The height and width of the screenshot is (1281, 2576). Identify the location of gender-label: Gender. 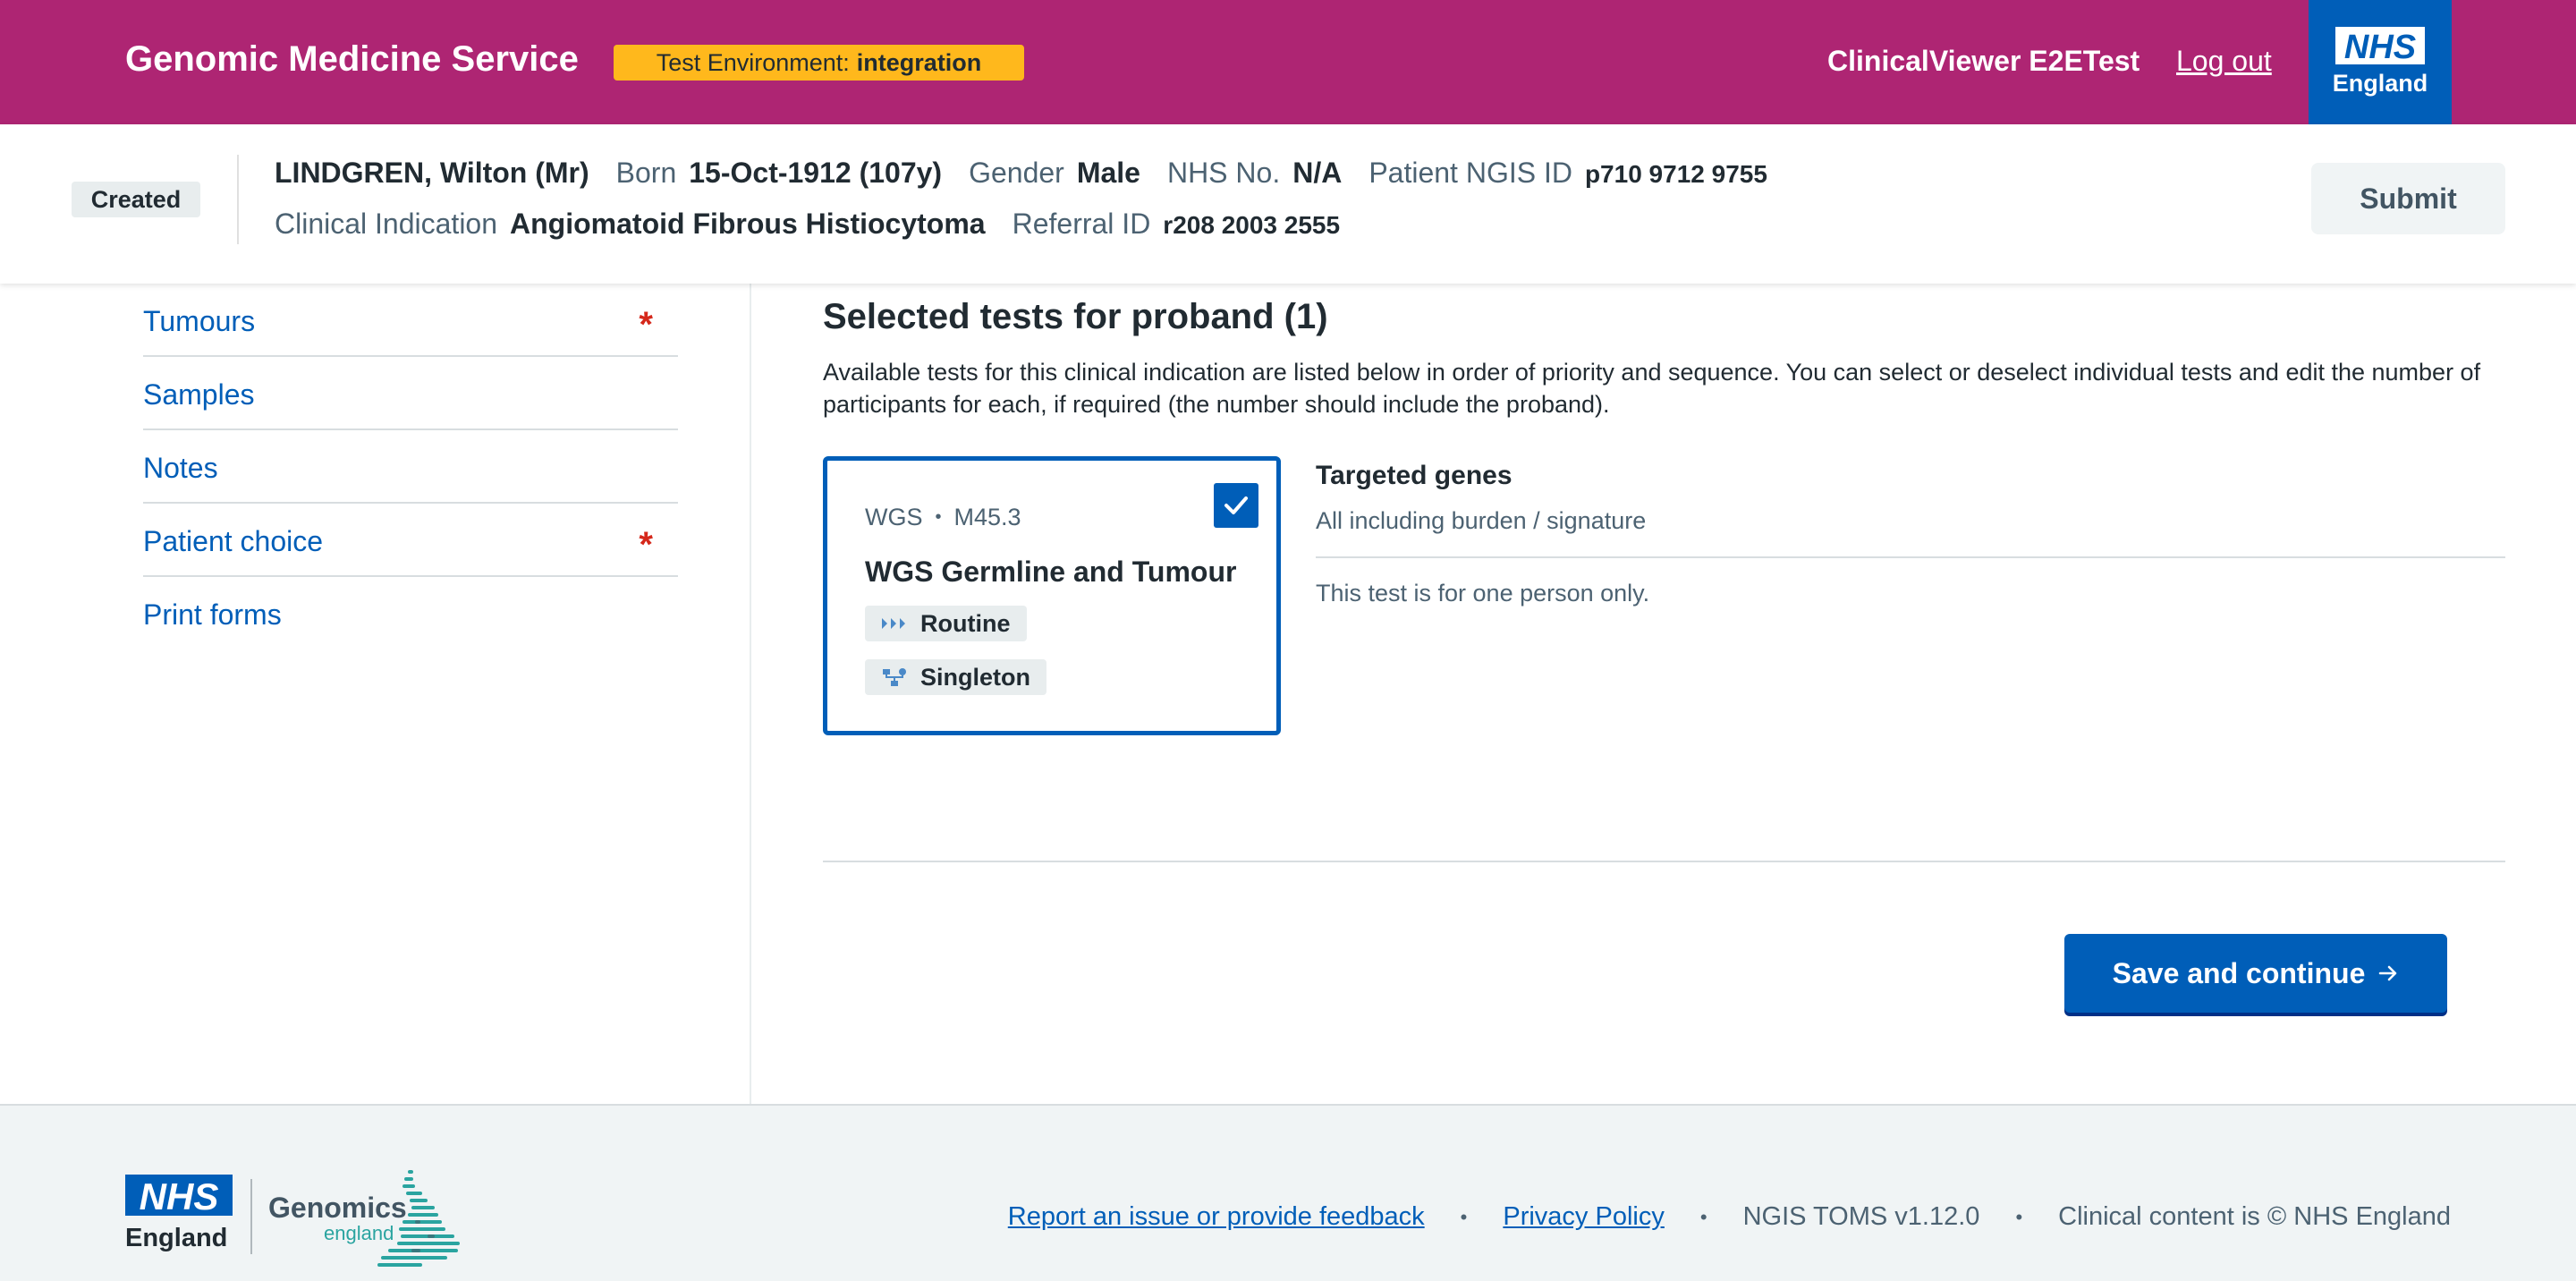
(1016, 173).